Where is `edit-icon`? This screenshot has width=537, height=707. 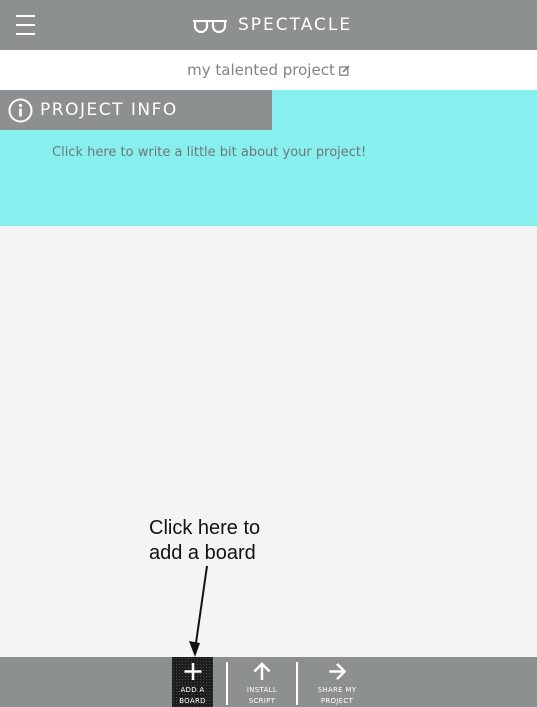
edit-icon is located at coordinates (344, 70).